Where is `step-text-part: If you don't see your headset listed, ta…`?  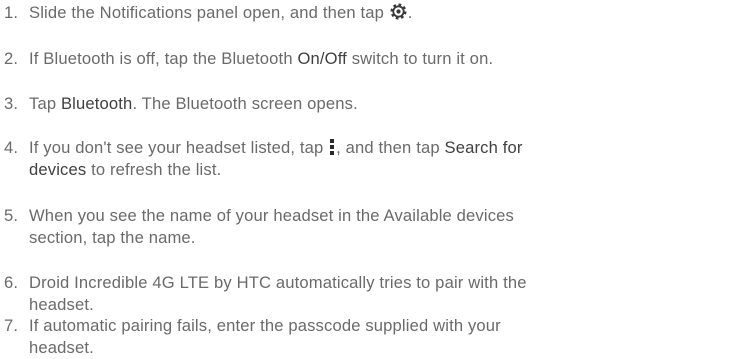 step-text-part: If you don't see your headset listed, ta… is located at coordinates (179, 147).